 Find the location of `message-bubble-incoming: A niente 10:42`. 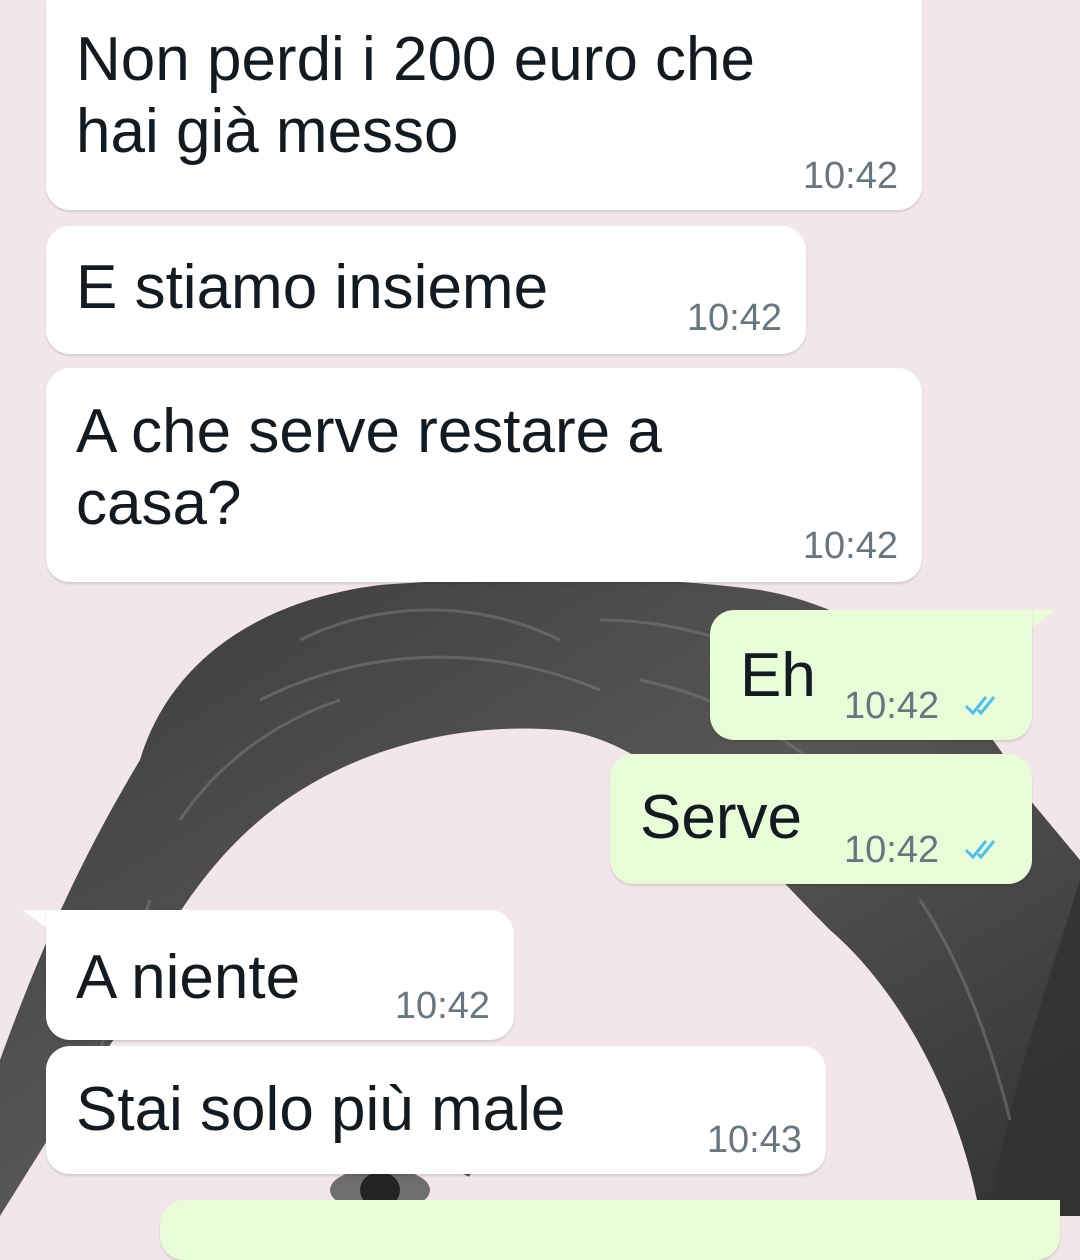

message-bubble-incoming: A niente 10:42 is located at coordinates (280, 975).